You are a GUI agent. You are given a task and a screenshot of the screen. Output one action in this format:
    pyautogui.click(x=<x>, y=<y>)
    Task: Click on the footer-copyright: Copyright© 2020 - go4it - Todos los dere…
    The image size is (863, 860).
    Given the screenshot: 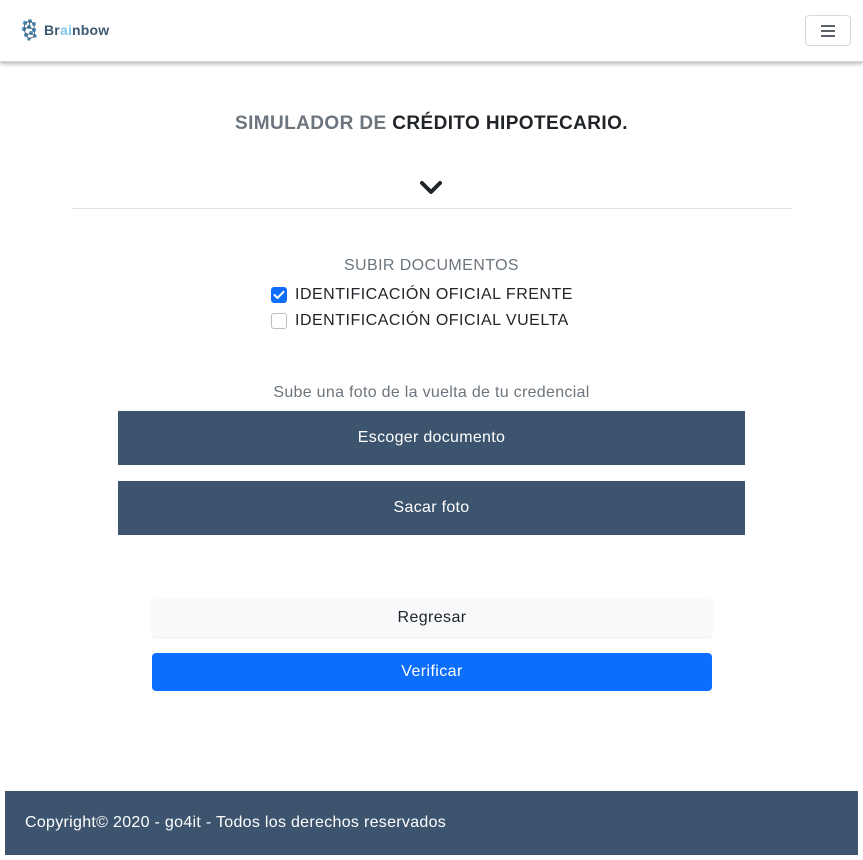 What is the action you would take?
    pyautogui.click(x=236, y=822)
    